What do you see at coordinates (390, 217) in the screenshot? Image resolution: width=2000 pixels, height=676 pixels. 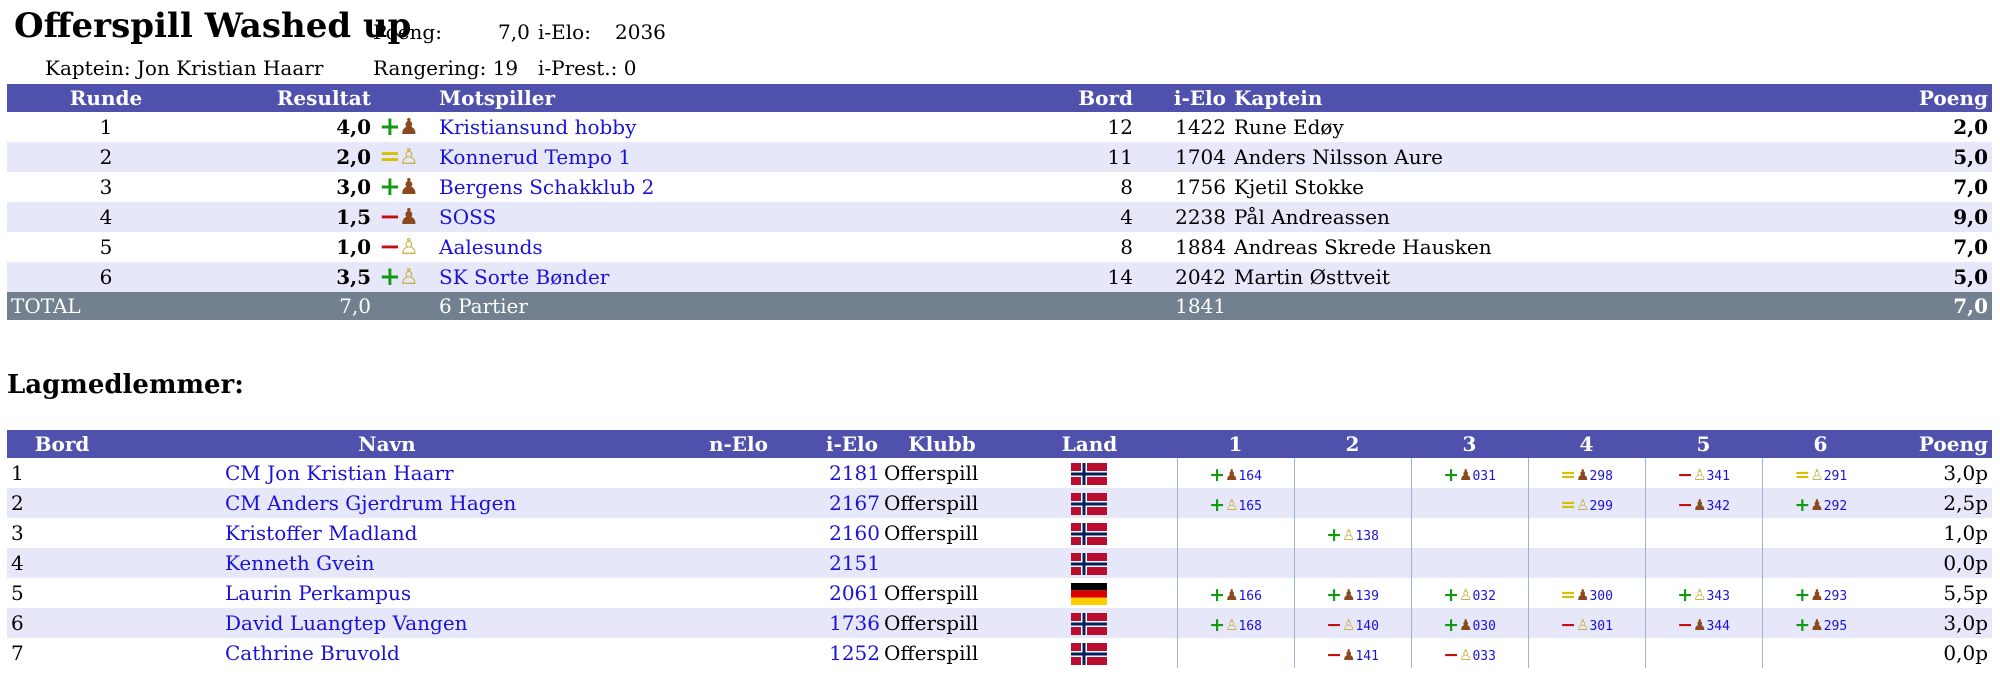 I see `result-symbol: −` at bounding box center [390, 217].